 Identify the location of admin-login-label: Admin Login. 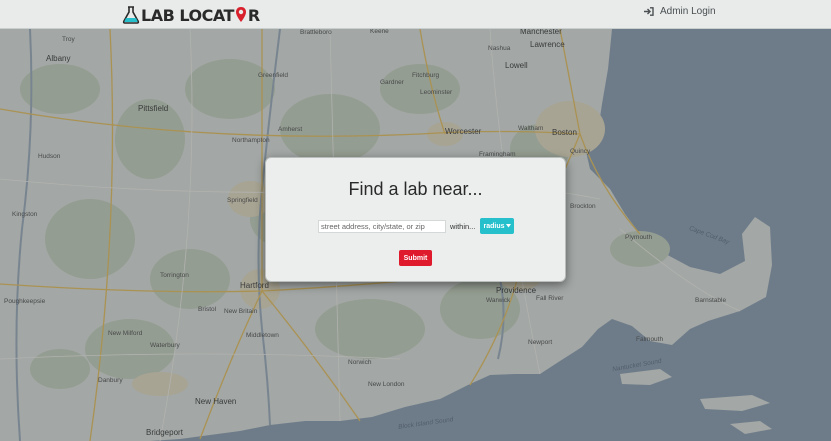
(688, 11).